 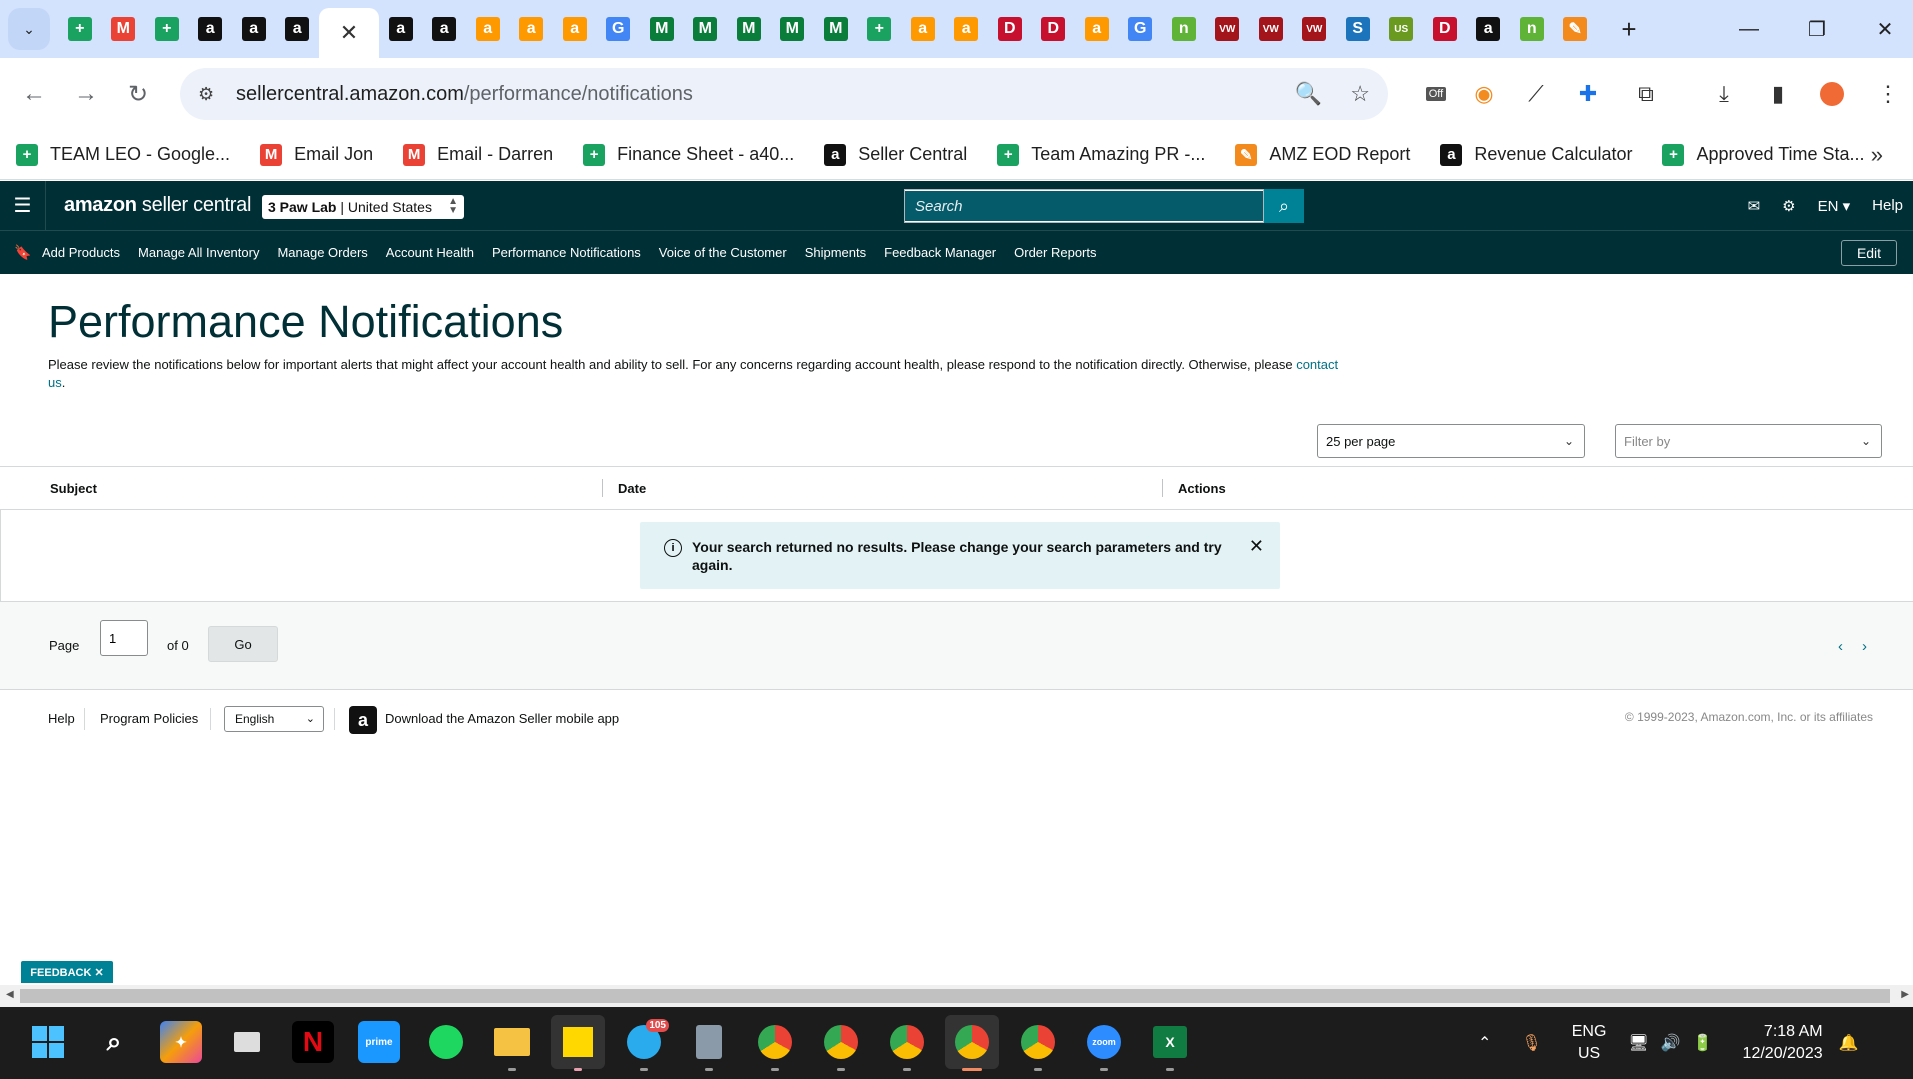 What do you see at coordinates (566, 252) in the screenshot?
I see `nav-link-performance-notifications: Performance Notifications` at bounding box center [566, 252].